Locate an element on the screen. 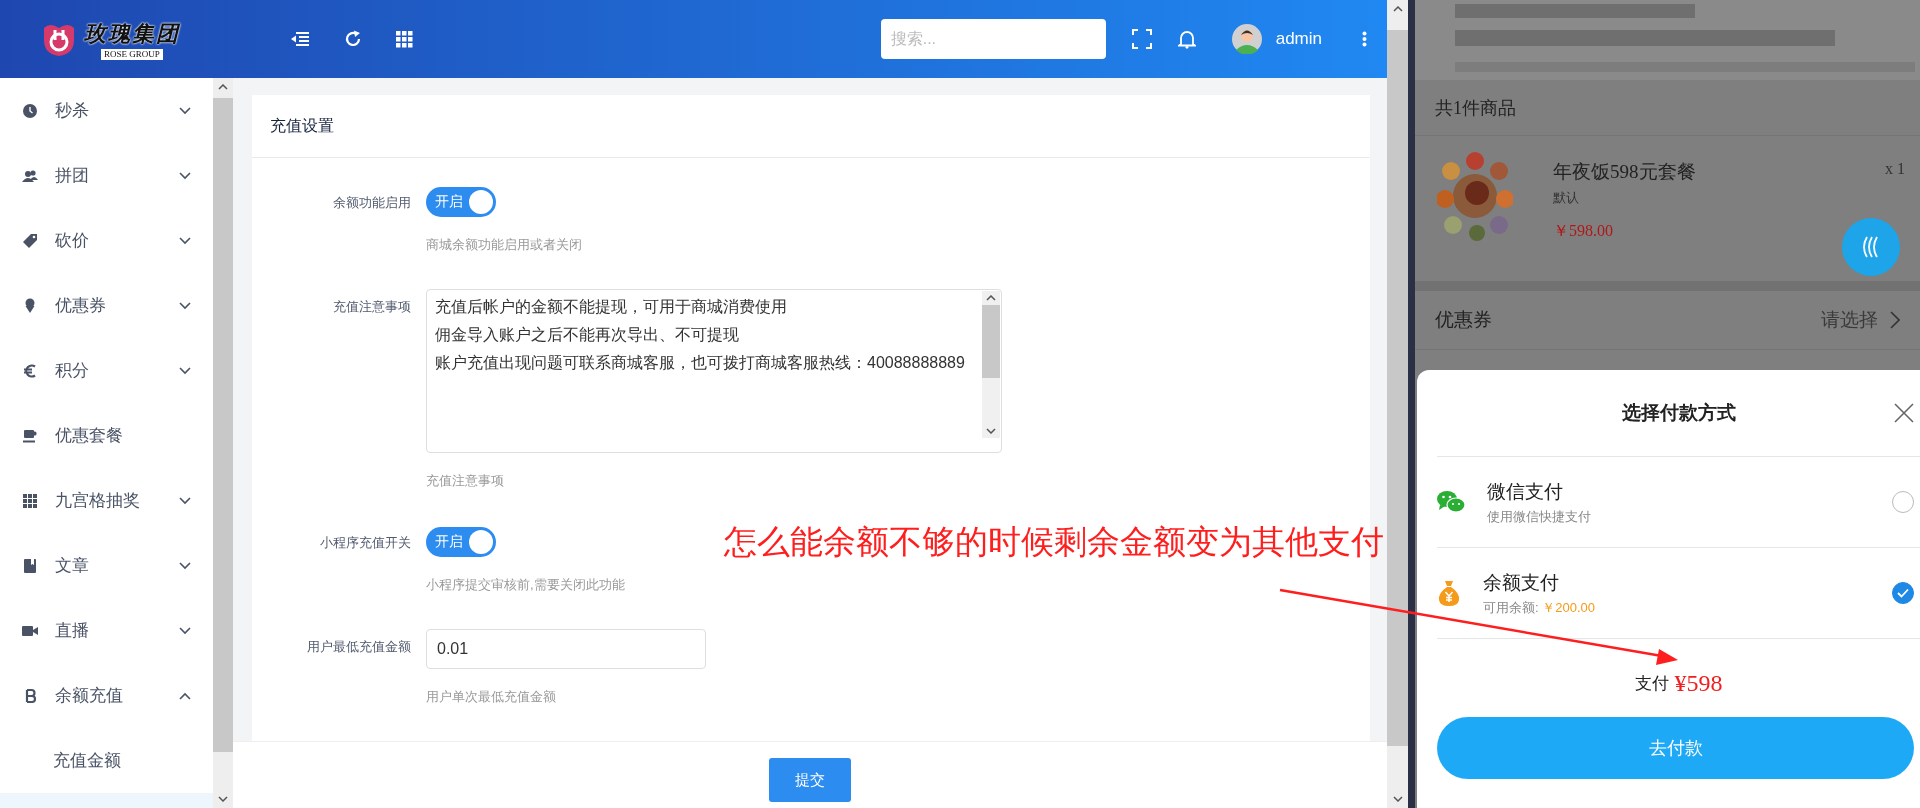  coupon-label: 优惠券 is located at coordinates (1464, 320).